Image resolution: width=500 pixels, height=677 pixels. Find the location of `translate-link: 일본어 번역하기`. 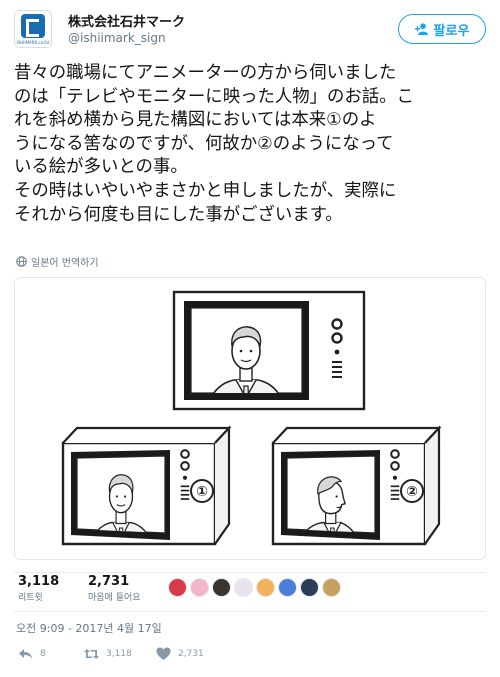

translate-link: 일본어 번역하기 is located at coordinates (57, 261).